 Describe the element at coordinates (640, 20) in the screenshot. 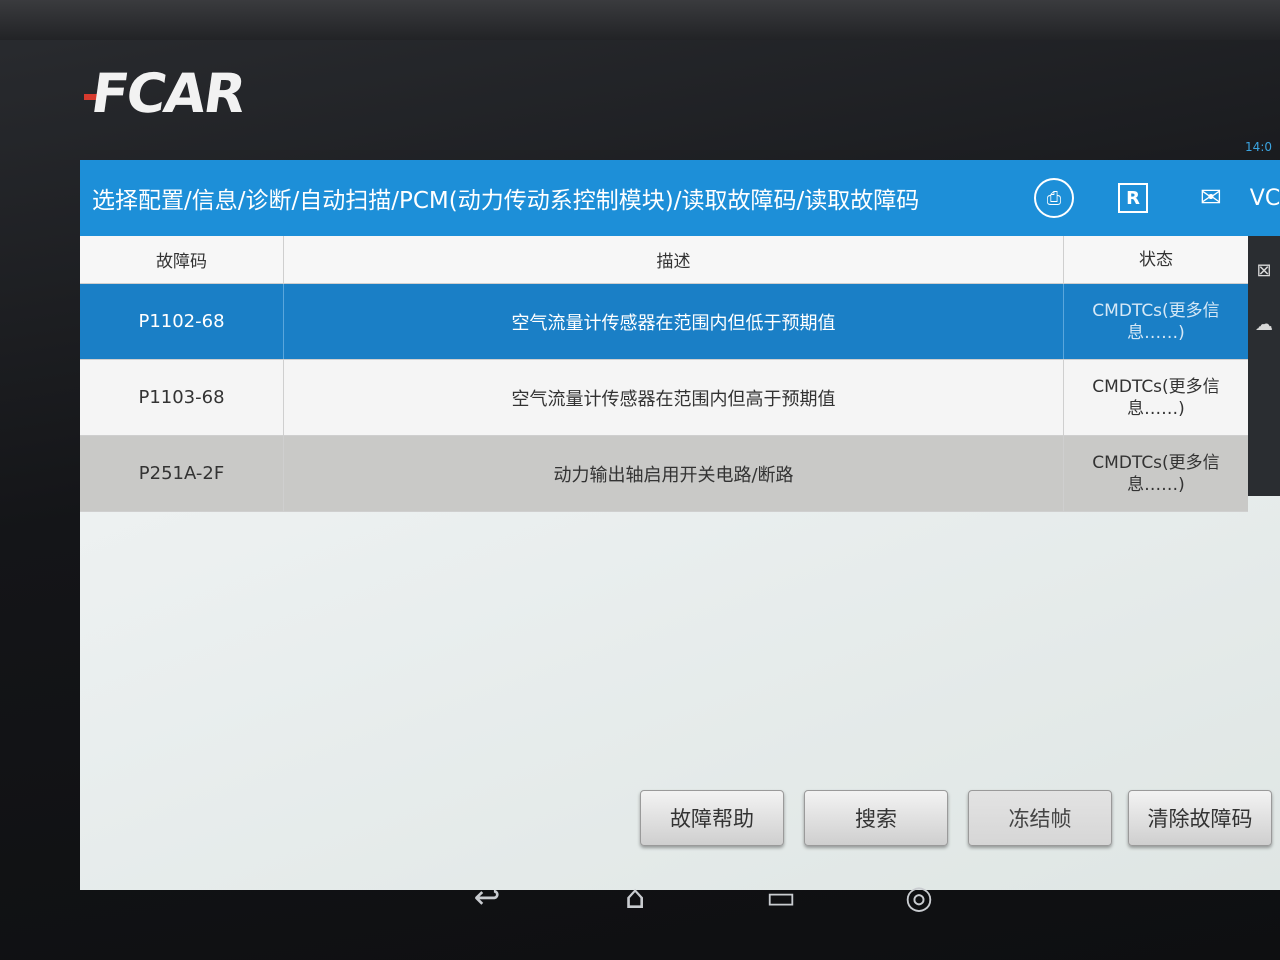

I see `device-top-edge` at that location.